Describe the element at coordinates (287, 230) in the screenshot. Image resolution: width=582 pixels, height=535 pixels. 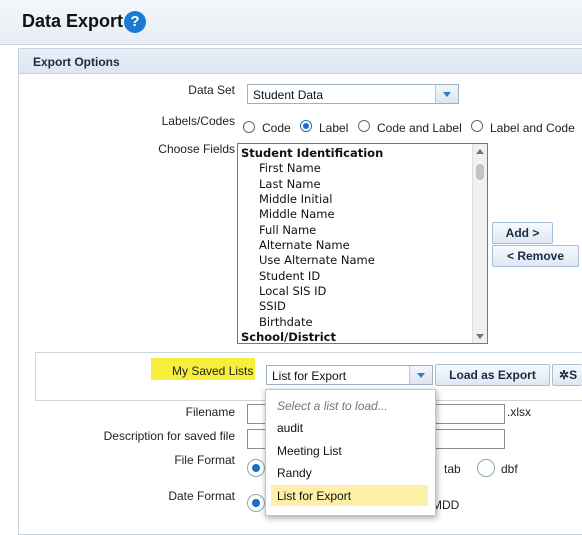
I see `field-item: Full Name` at that location.